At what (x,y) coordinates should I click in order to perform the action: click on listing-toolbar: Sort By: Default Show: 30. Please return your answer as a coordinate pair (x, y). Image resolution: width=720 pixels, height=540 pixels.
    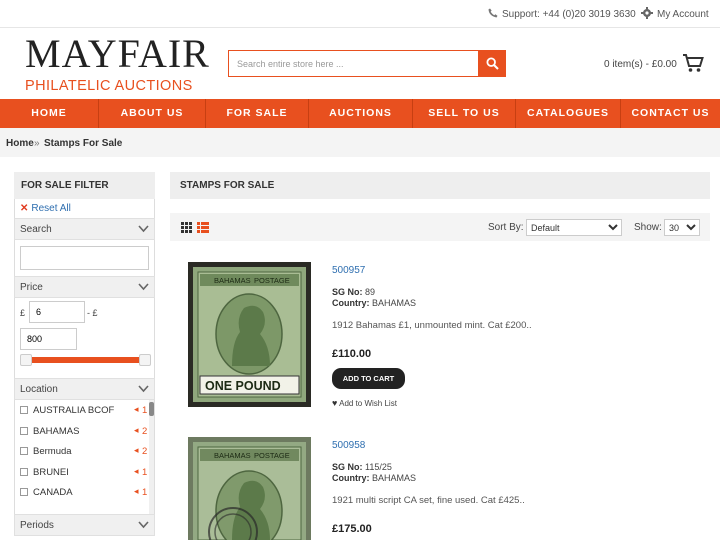
    Looking at the image, I should click on (440, 227).